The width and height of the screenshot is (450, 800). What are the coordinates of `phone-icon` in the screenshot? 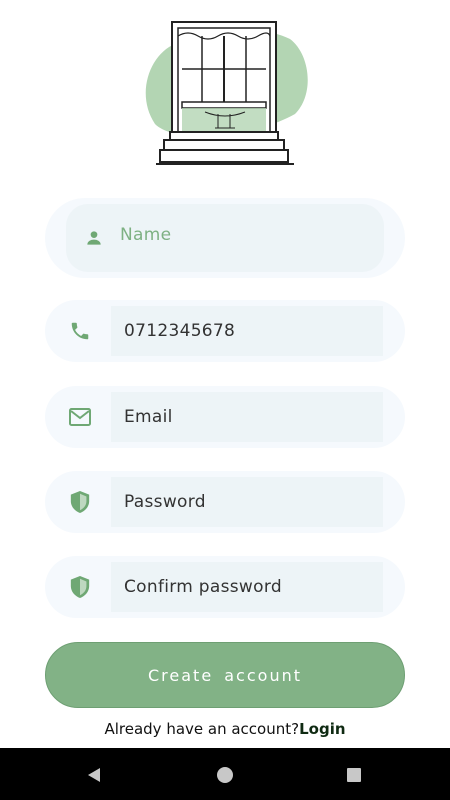 It's located at (80, 331).